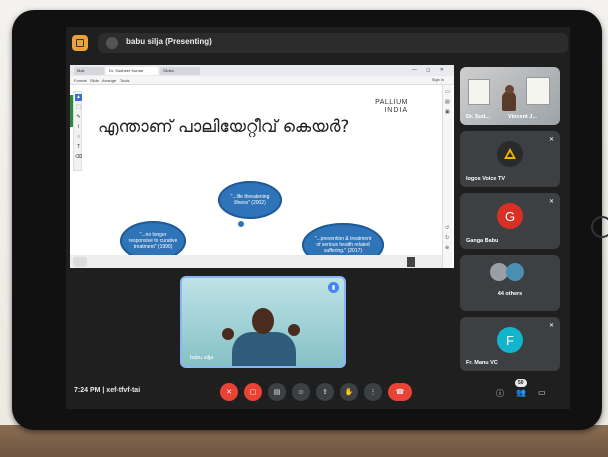  What do you see at coordinates (78, 147) in the screenshot?
I see `text-tool-icon: T` at bounding box center [78, 147].